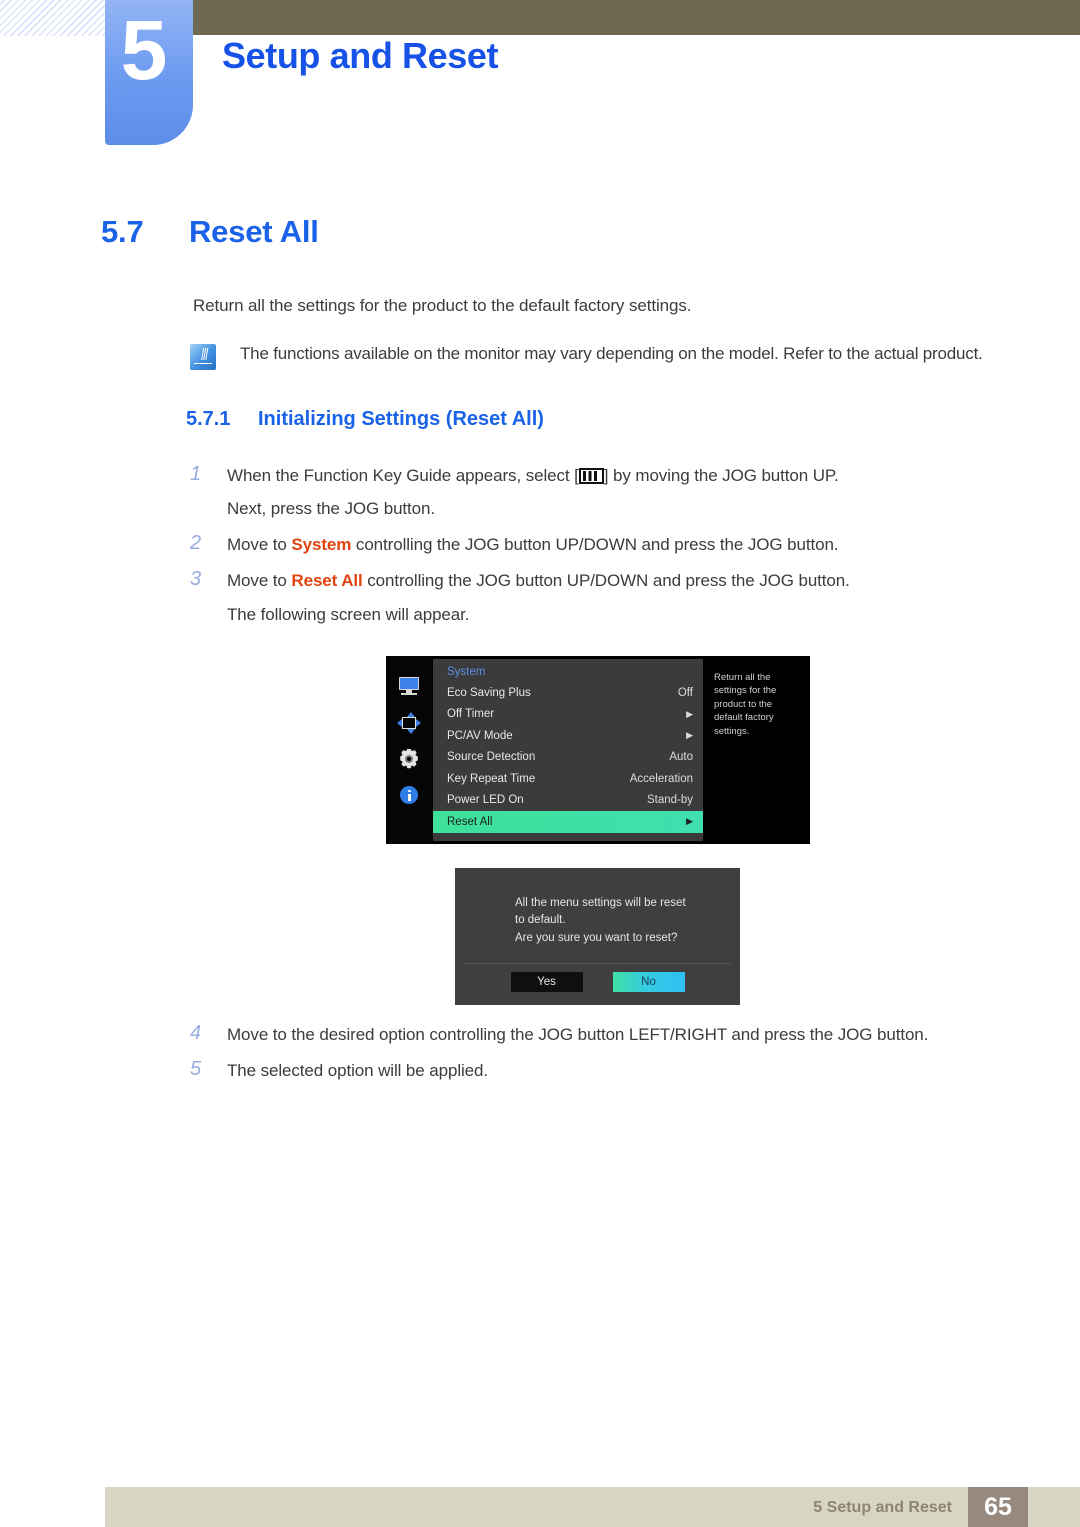  Describe the element at coordinates (409, 723) in the screenshot. I see `picture-size-icon` at that location.